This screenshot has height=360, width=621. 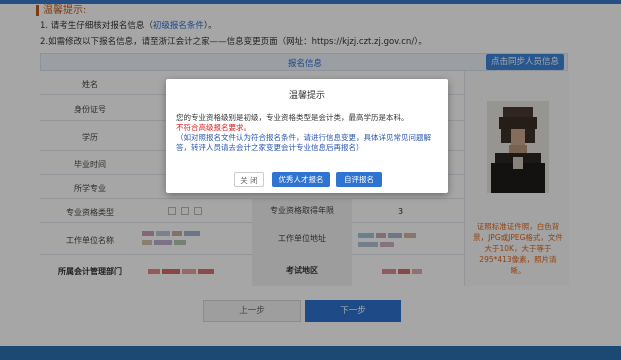 I want to click on modal-title: 温馨提示, so click(x=306, y=96).